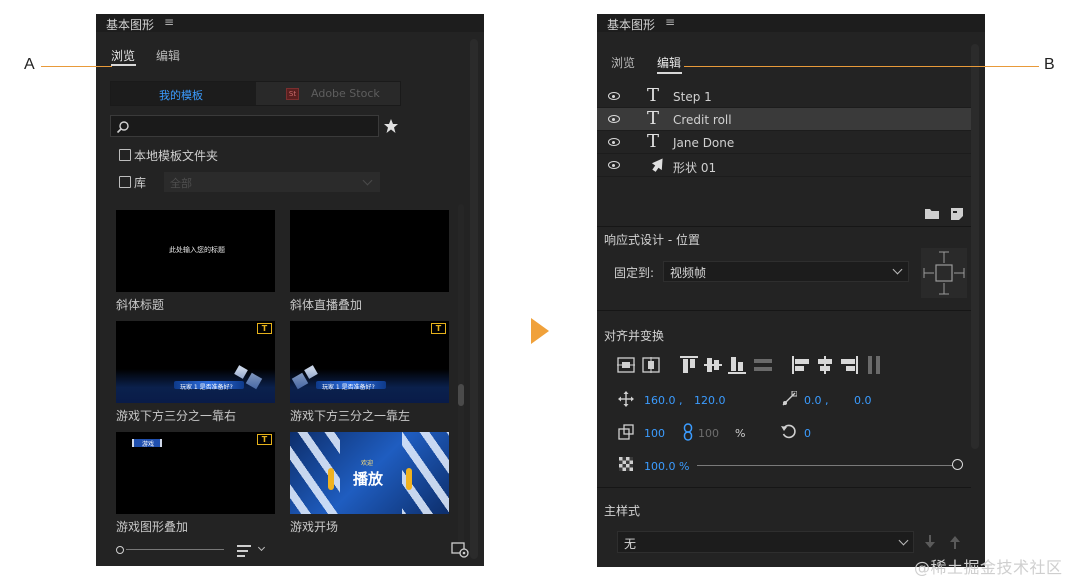 Image resolution: width=1080 pixels, height=581 pixels. Describe the element at coordinates (710, 400) in the screenshot. I see `position-y-value: 120.0` at that location.